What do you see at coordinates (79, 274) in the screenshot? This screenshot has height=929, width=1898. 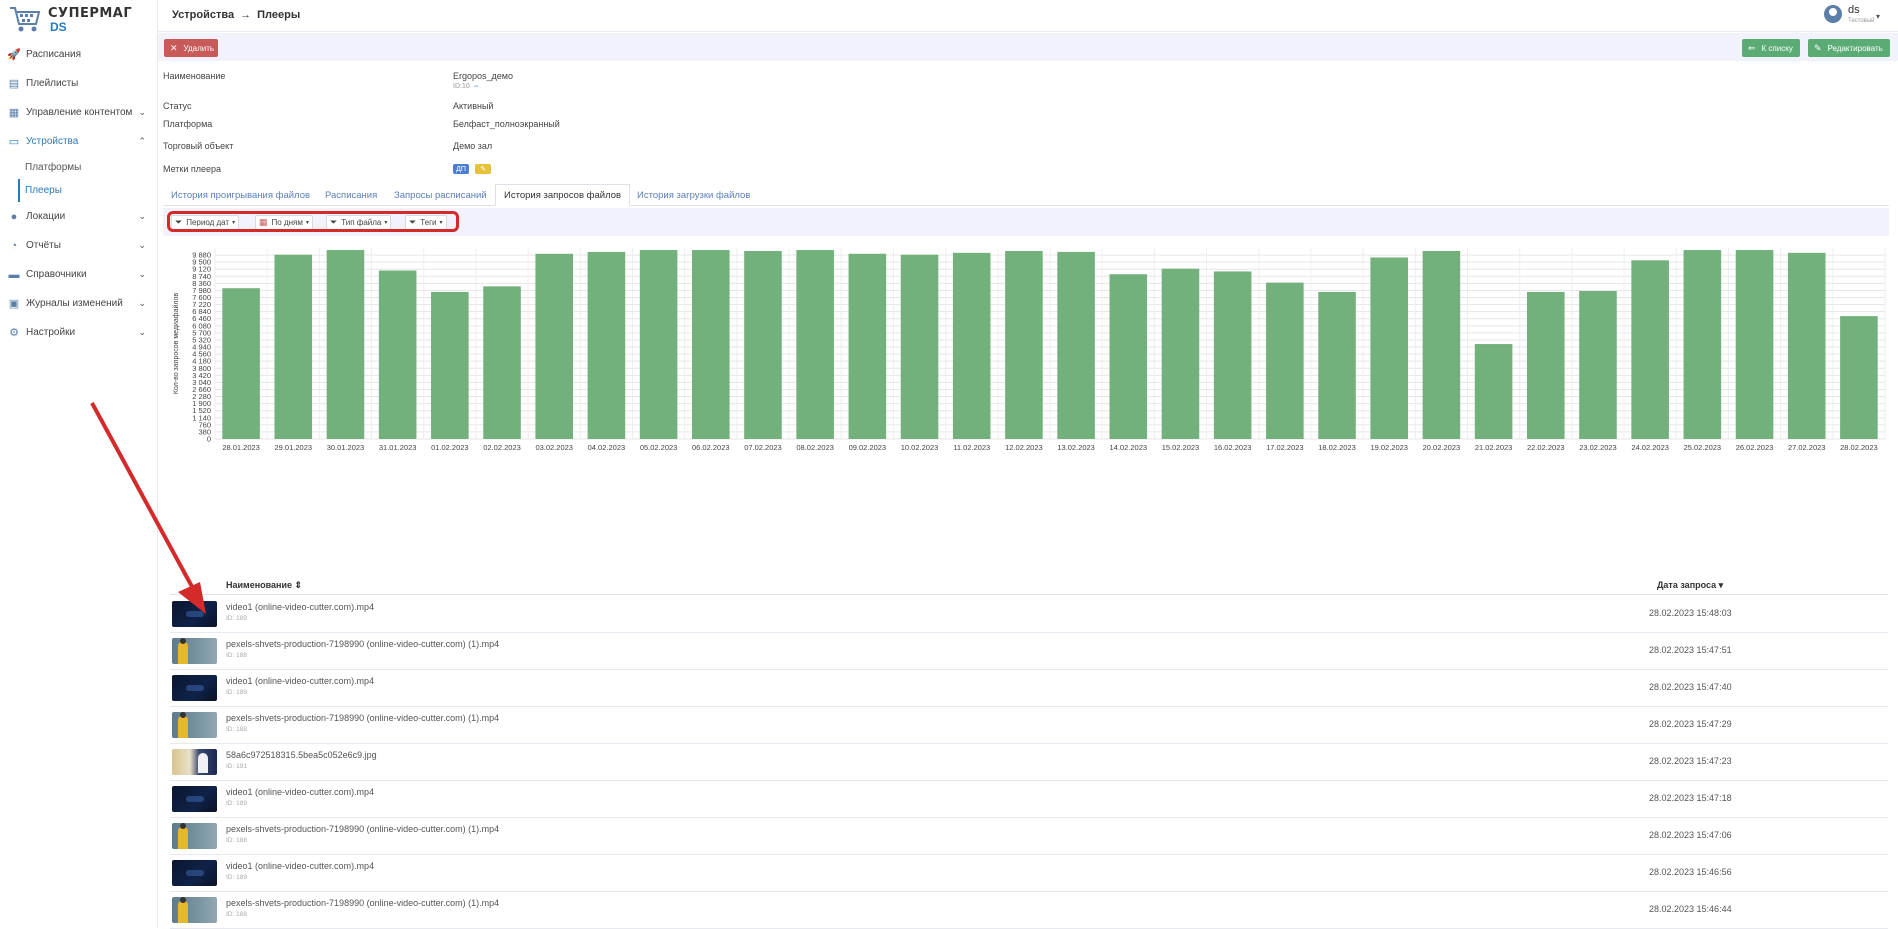 I see `sidebar-item-directories: ▬ Справочники ⌄` at bounding box center [79, 274].